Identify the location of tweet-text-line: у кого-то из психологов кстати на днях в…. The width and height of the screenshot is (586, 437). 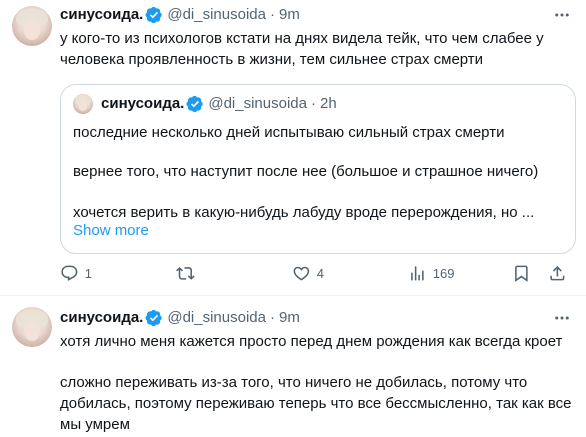
(302, 38).